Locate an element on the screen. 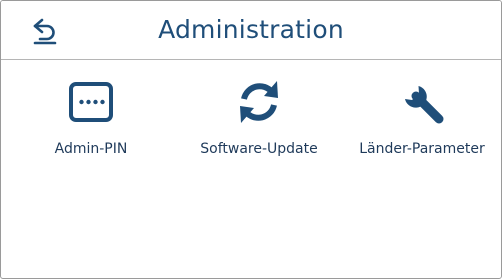  software-update-tile: Software-Update is located at coordinates (259, 125).